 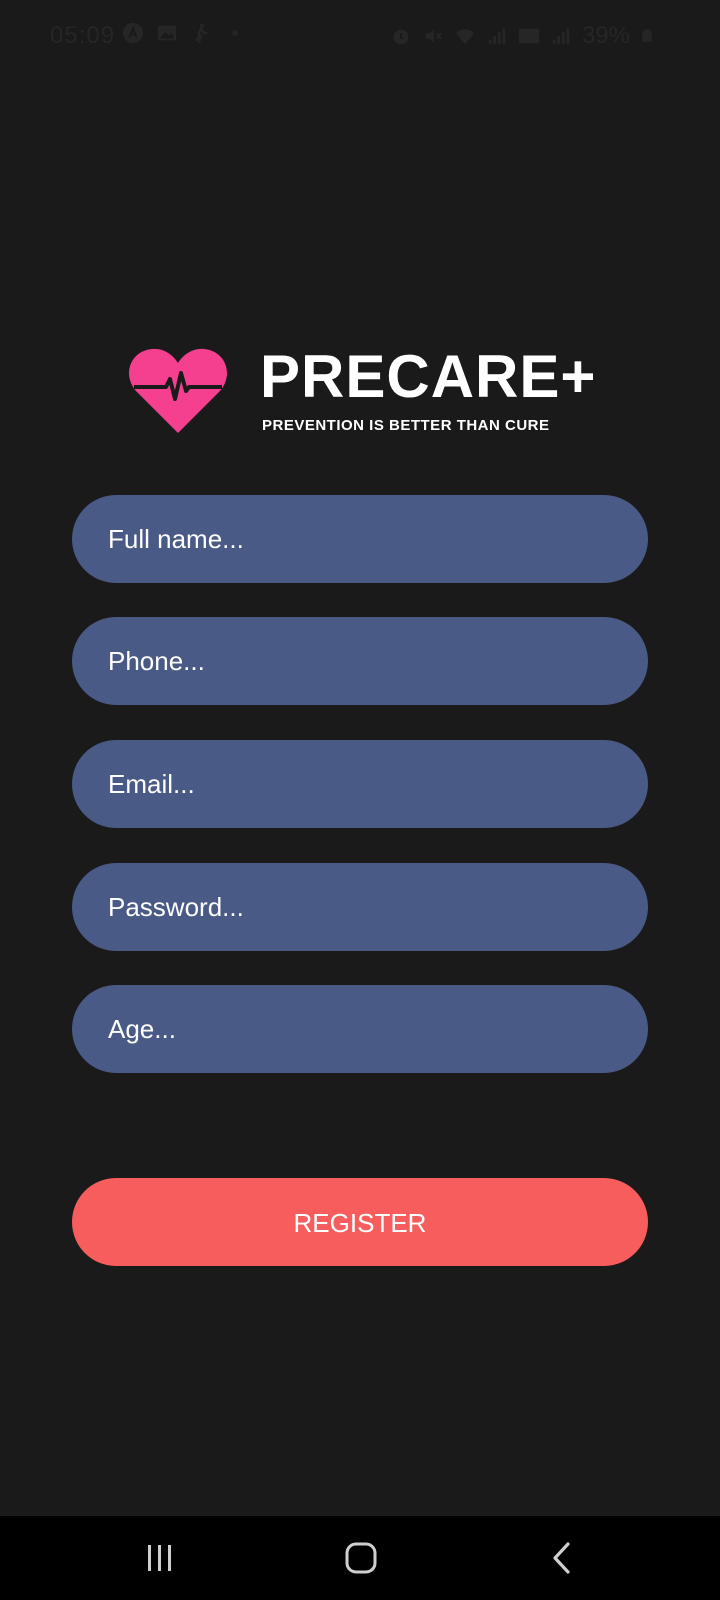 What do you see at coordinates (605, 35) in the screenshot?
I see `battery-percent: 39%` at bounding box center [605, 35].